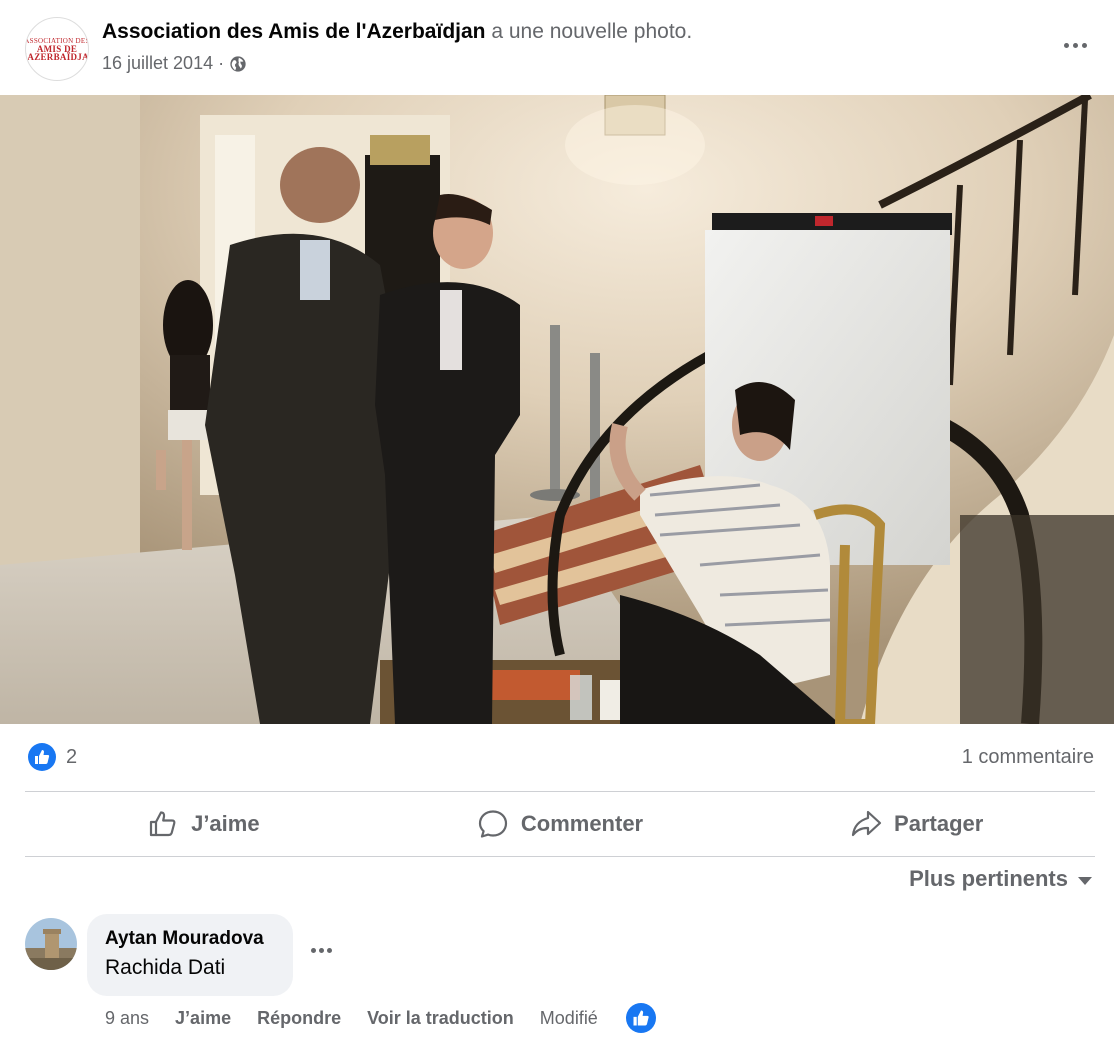 The image size is (1114, 1038). What do you see at coordinates (640, 1018) in the screenshot?
I see `comment-like-reaction-icon` at bounding box center [640, 1018].